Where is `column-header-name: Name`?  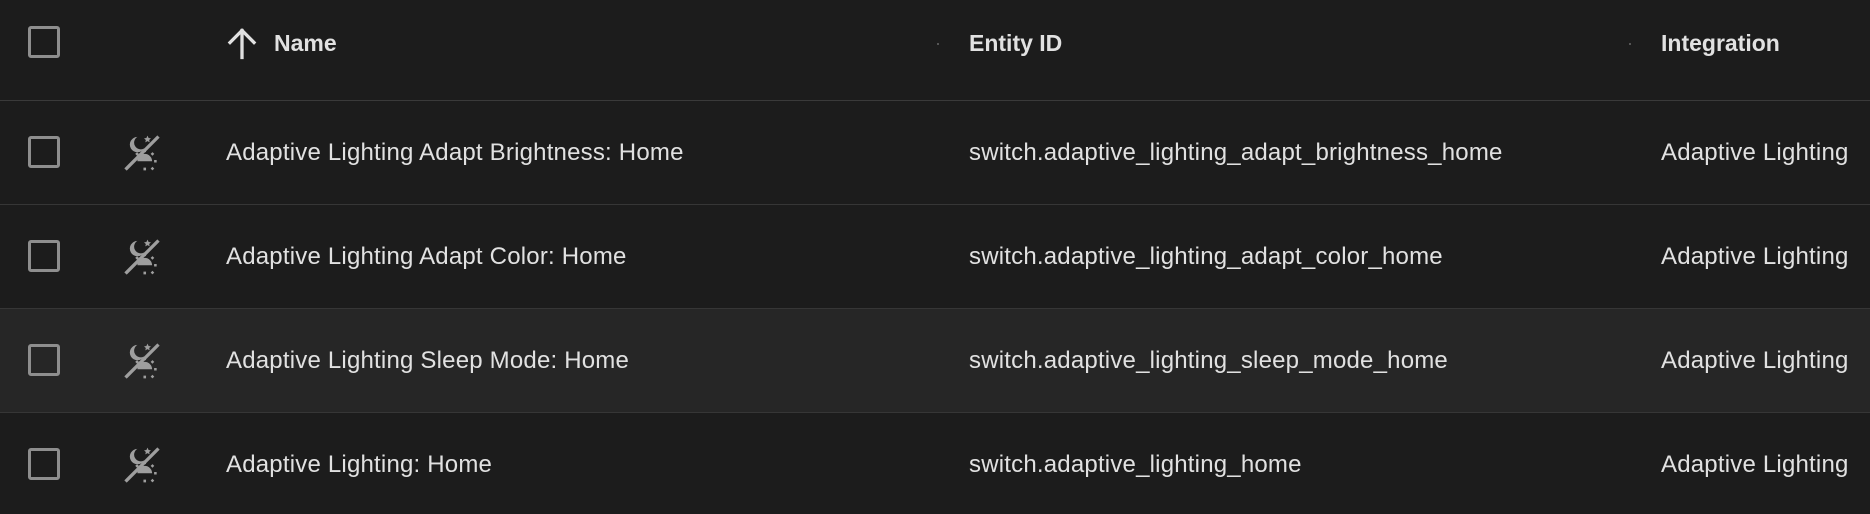 column-header-name: Name is located at coordinates (305, 43).